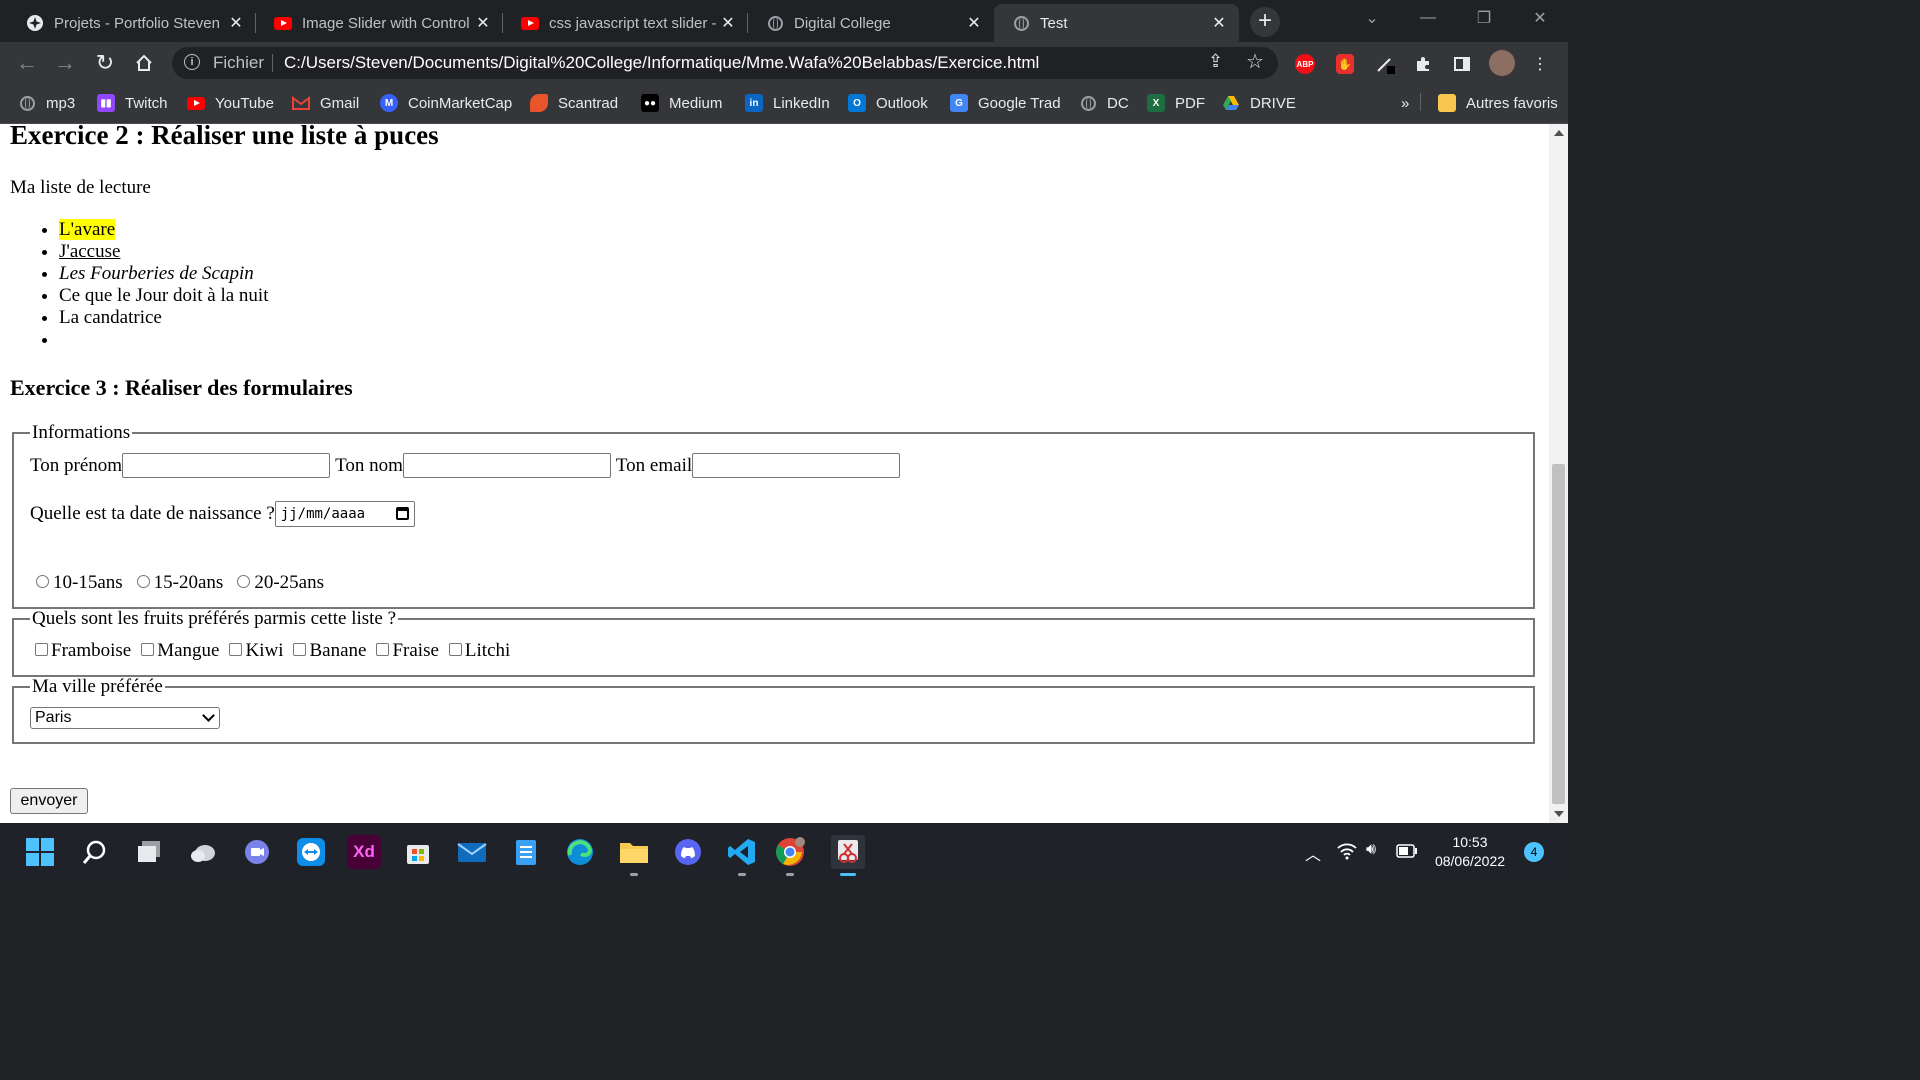 Image resolution: width=1920 pixels, height=1080 pixels. I want to click on extensions-puzzle-icon, so click(1423, 64).